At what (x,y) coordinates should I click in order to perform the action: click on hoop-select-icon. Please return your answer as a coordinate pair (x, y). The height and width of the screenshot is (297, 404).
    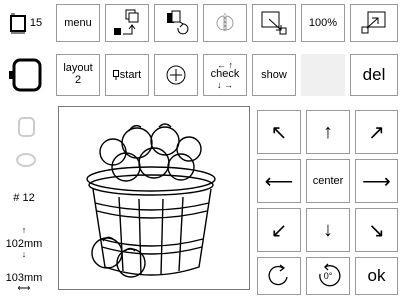
    Looking at the image, I should click on (25, 75).